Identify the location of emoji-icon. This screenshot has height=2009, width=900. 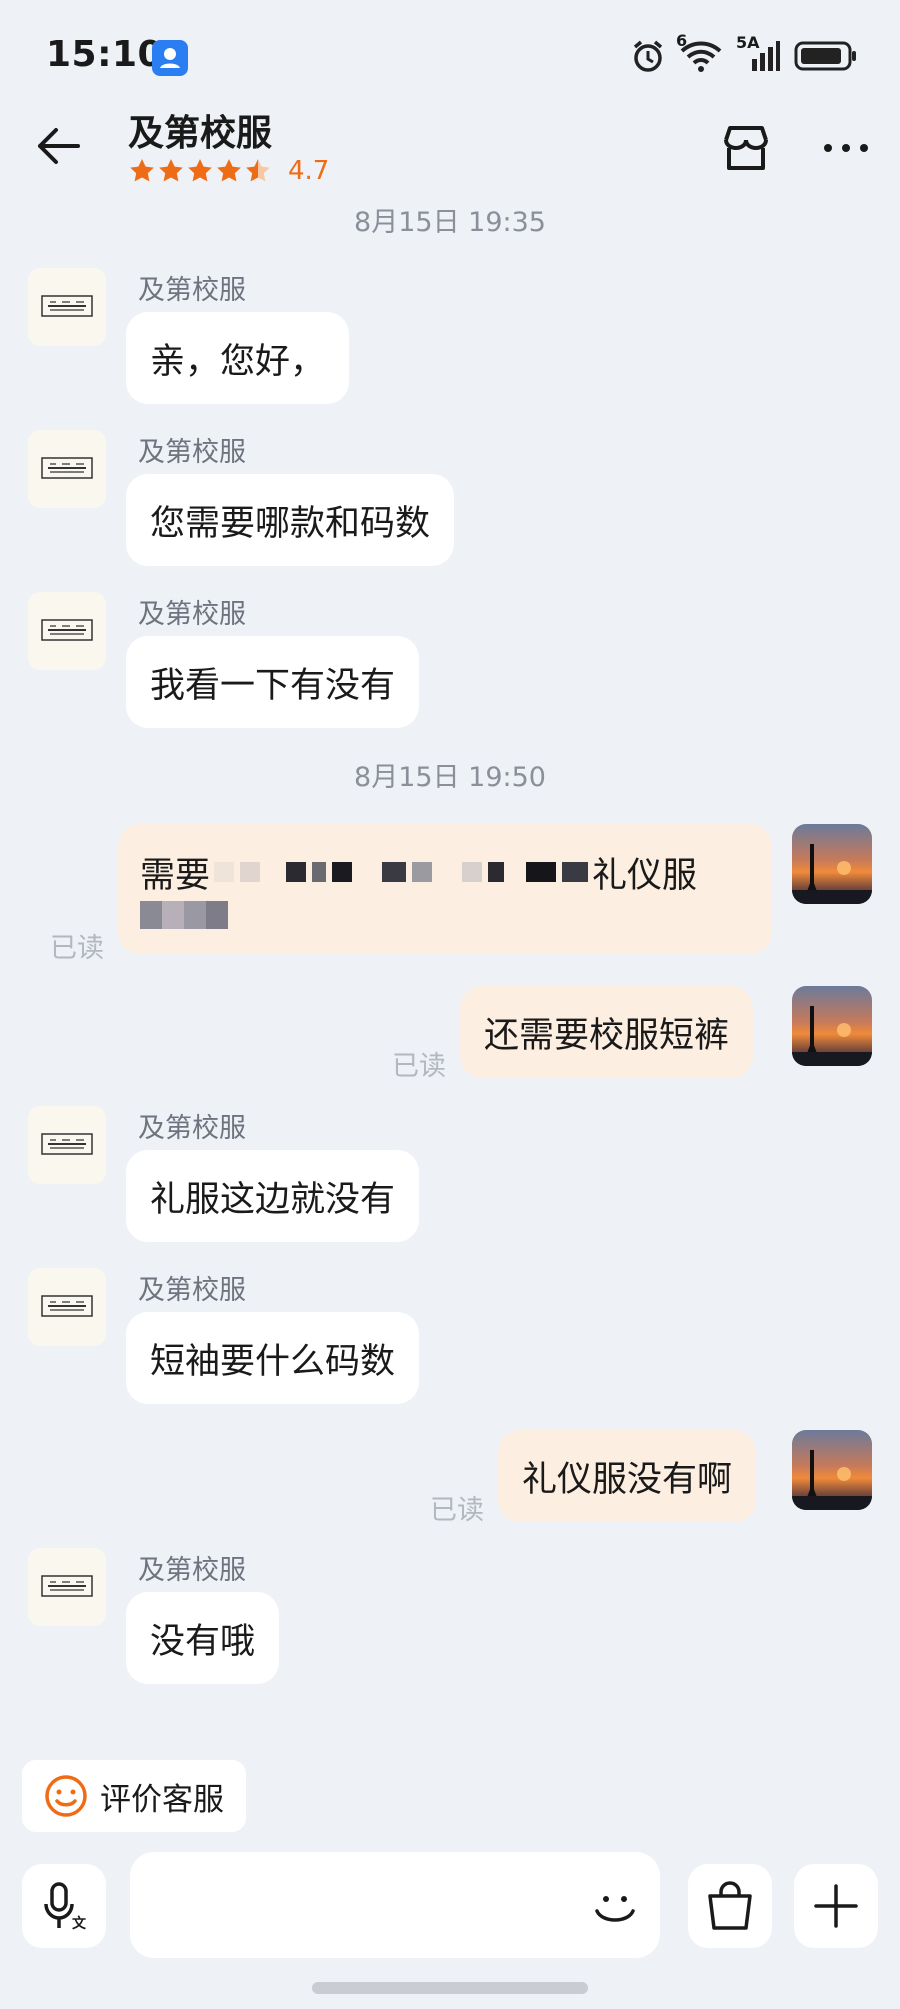
(615, 1909).